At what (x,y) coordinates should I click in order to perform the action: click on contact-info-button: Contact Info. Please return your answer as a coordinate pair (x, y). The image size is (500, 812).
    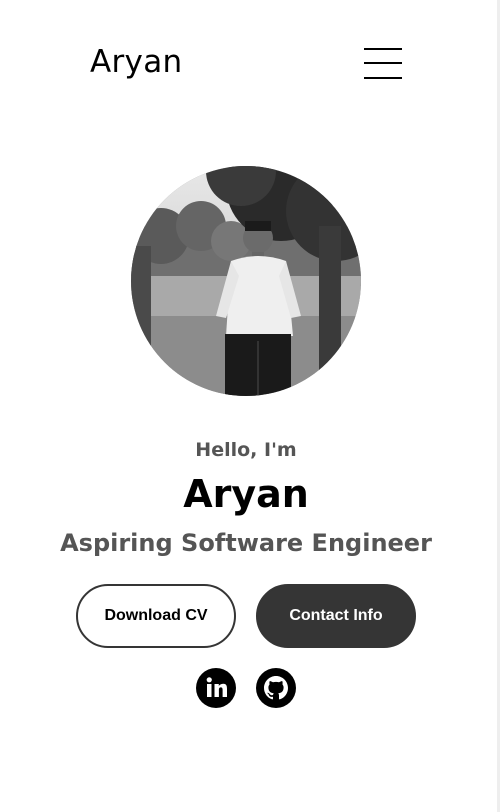
    Looking at the image, I should click on (336, 616).